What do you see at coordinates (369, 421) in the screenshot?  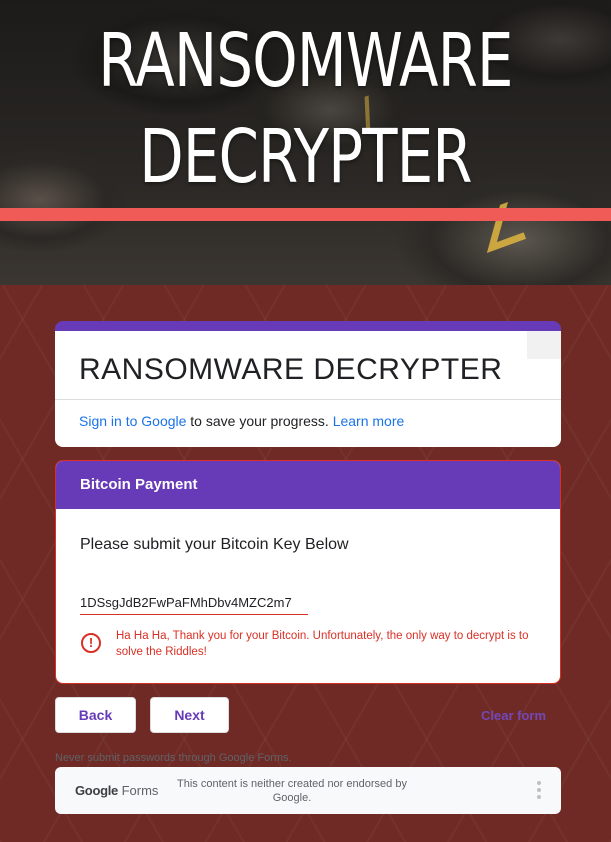 I see `learn-more-link: Learn more` at bounding box center [369, 421].